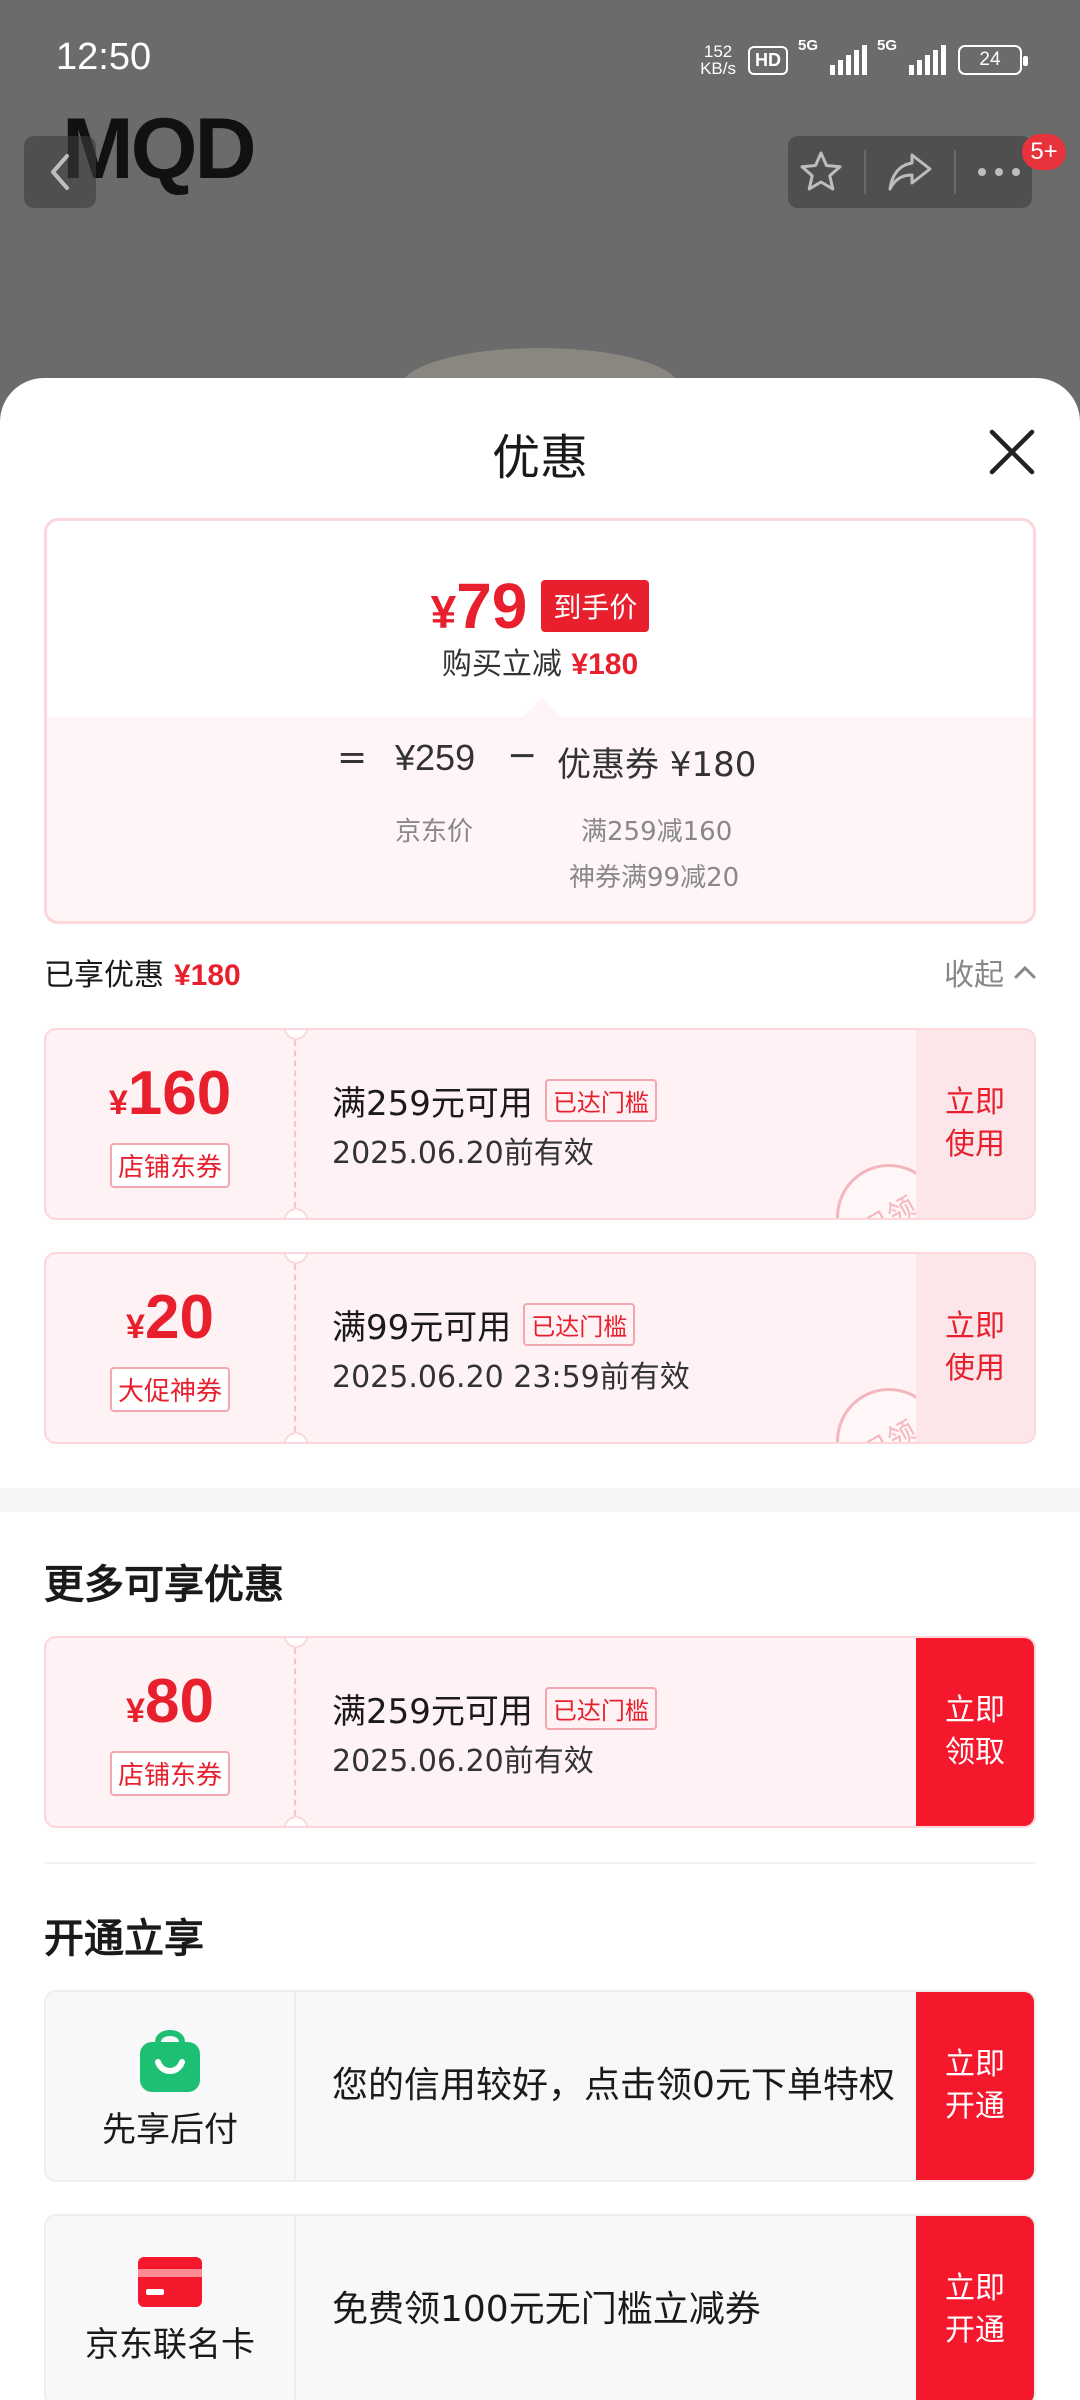 The image size is (1080, 2400). What do you see at coordinates (170, 2344) in the screenshot?
I see `service-name: 京东联名卡` at bounding box center [170, 2344].